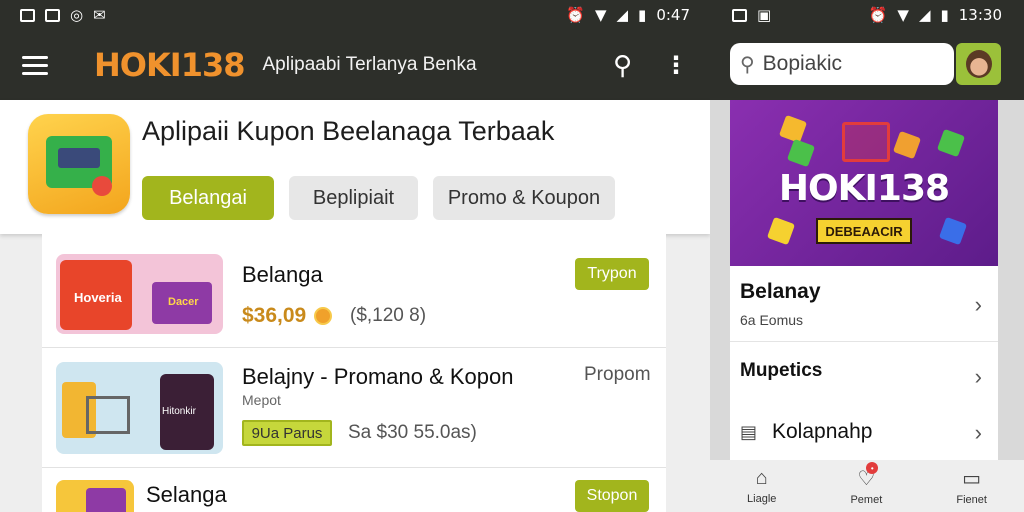  What do you see at coordinates (139, 408) in the screenshot?
I see `product-image: Hitonkir` at bounding box center [139, 408].